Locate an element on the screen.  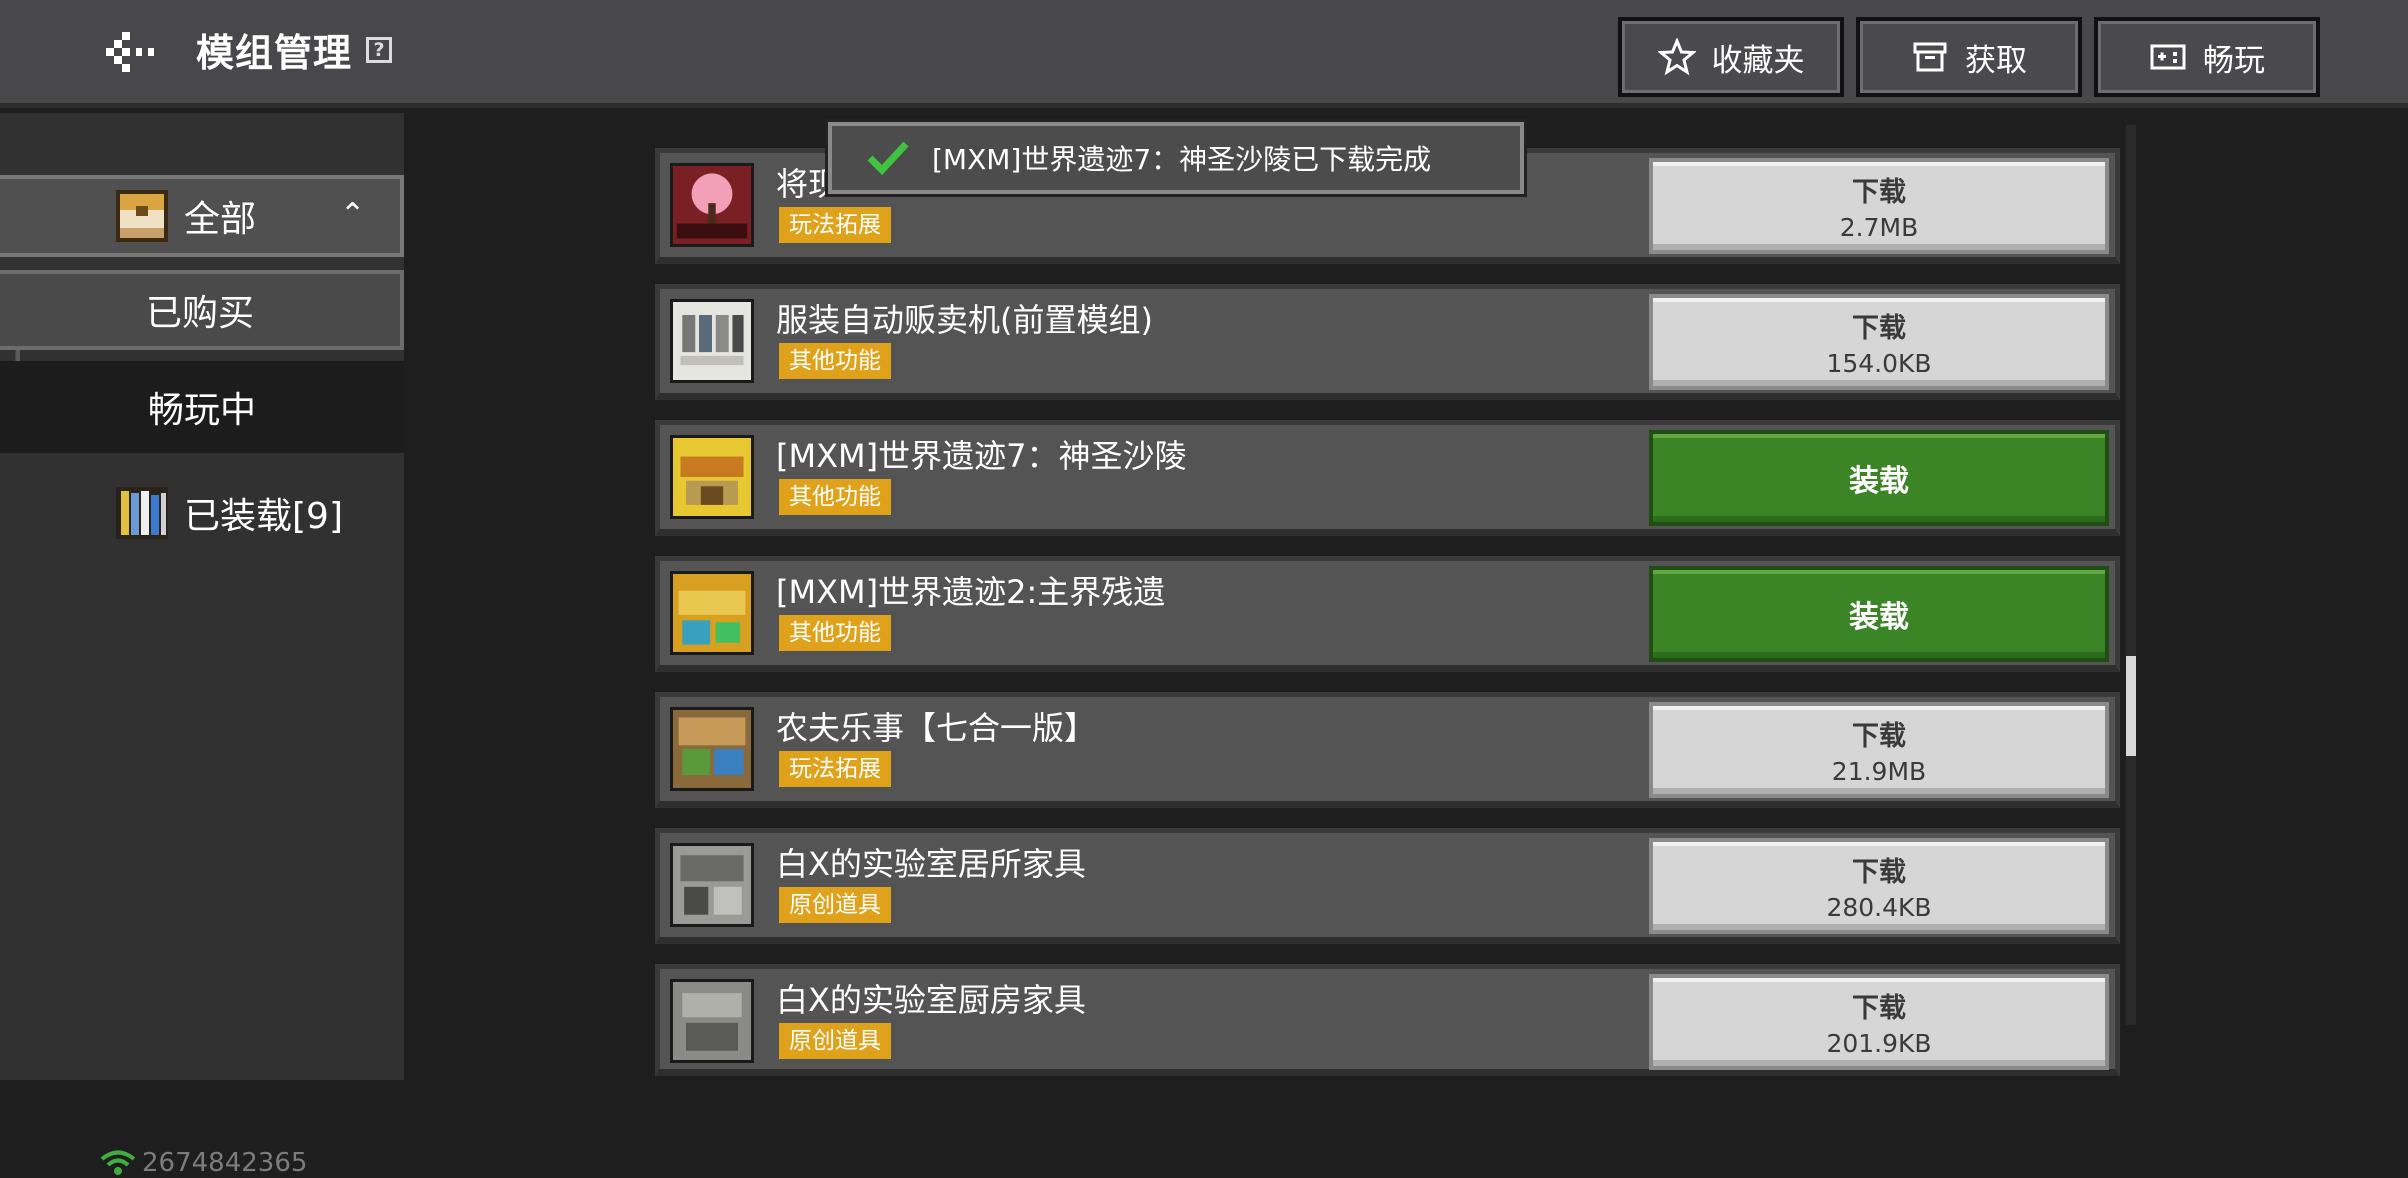
get-label: 获取 is located at coordinates (1996, 60).